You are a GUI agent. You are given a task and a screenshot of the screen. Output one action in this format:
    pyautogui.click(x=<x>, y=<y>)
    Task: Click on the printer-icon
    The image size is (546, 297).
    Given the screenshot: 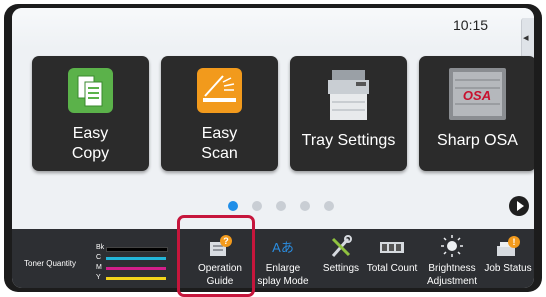 What is the action you would take?
    pyautogui.click(x=348, y=95)
    